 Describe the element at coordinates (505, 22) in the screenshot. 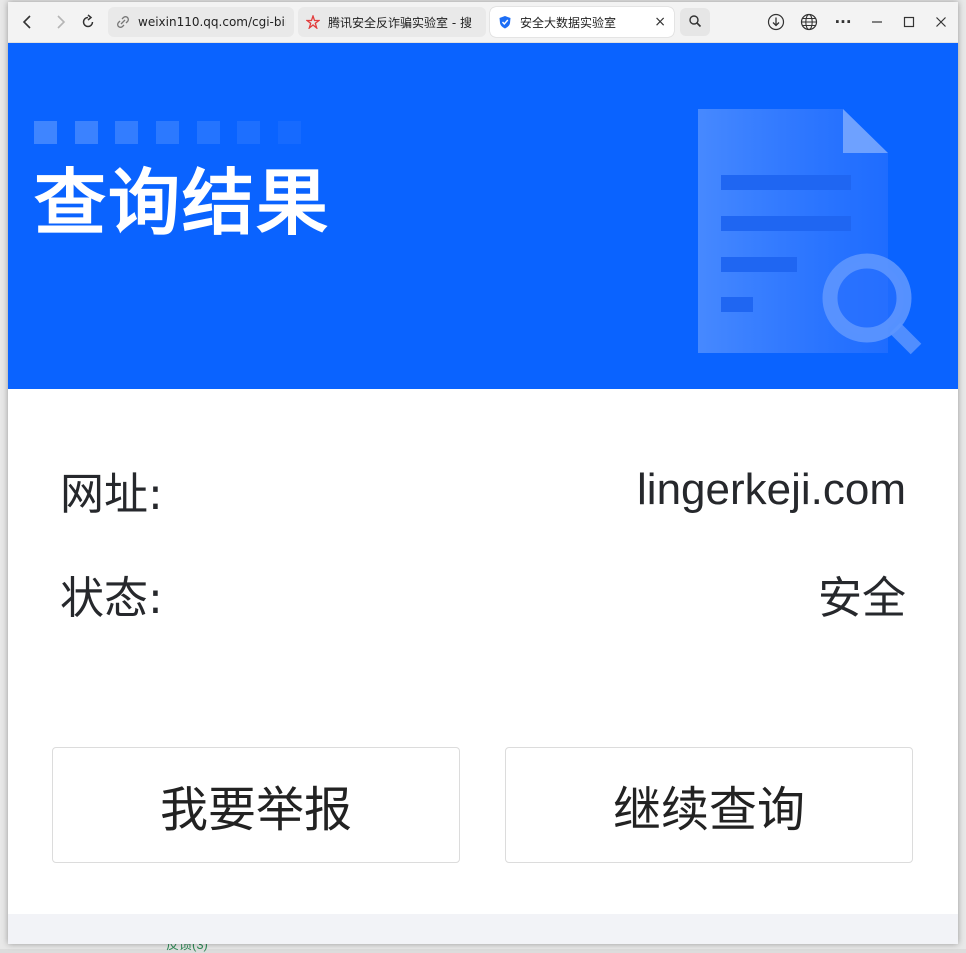

I see `shield-icon` at that location.